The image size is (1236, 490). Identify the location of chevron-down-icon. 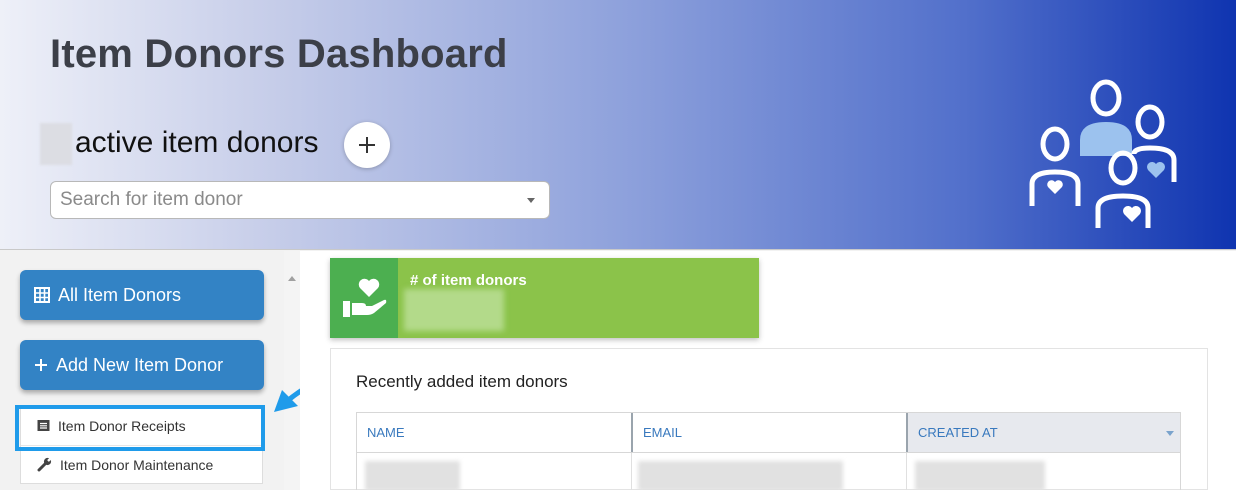
(531, 200).